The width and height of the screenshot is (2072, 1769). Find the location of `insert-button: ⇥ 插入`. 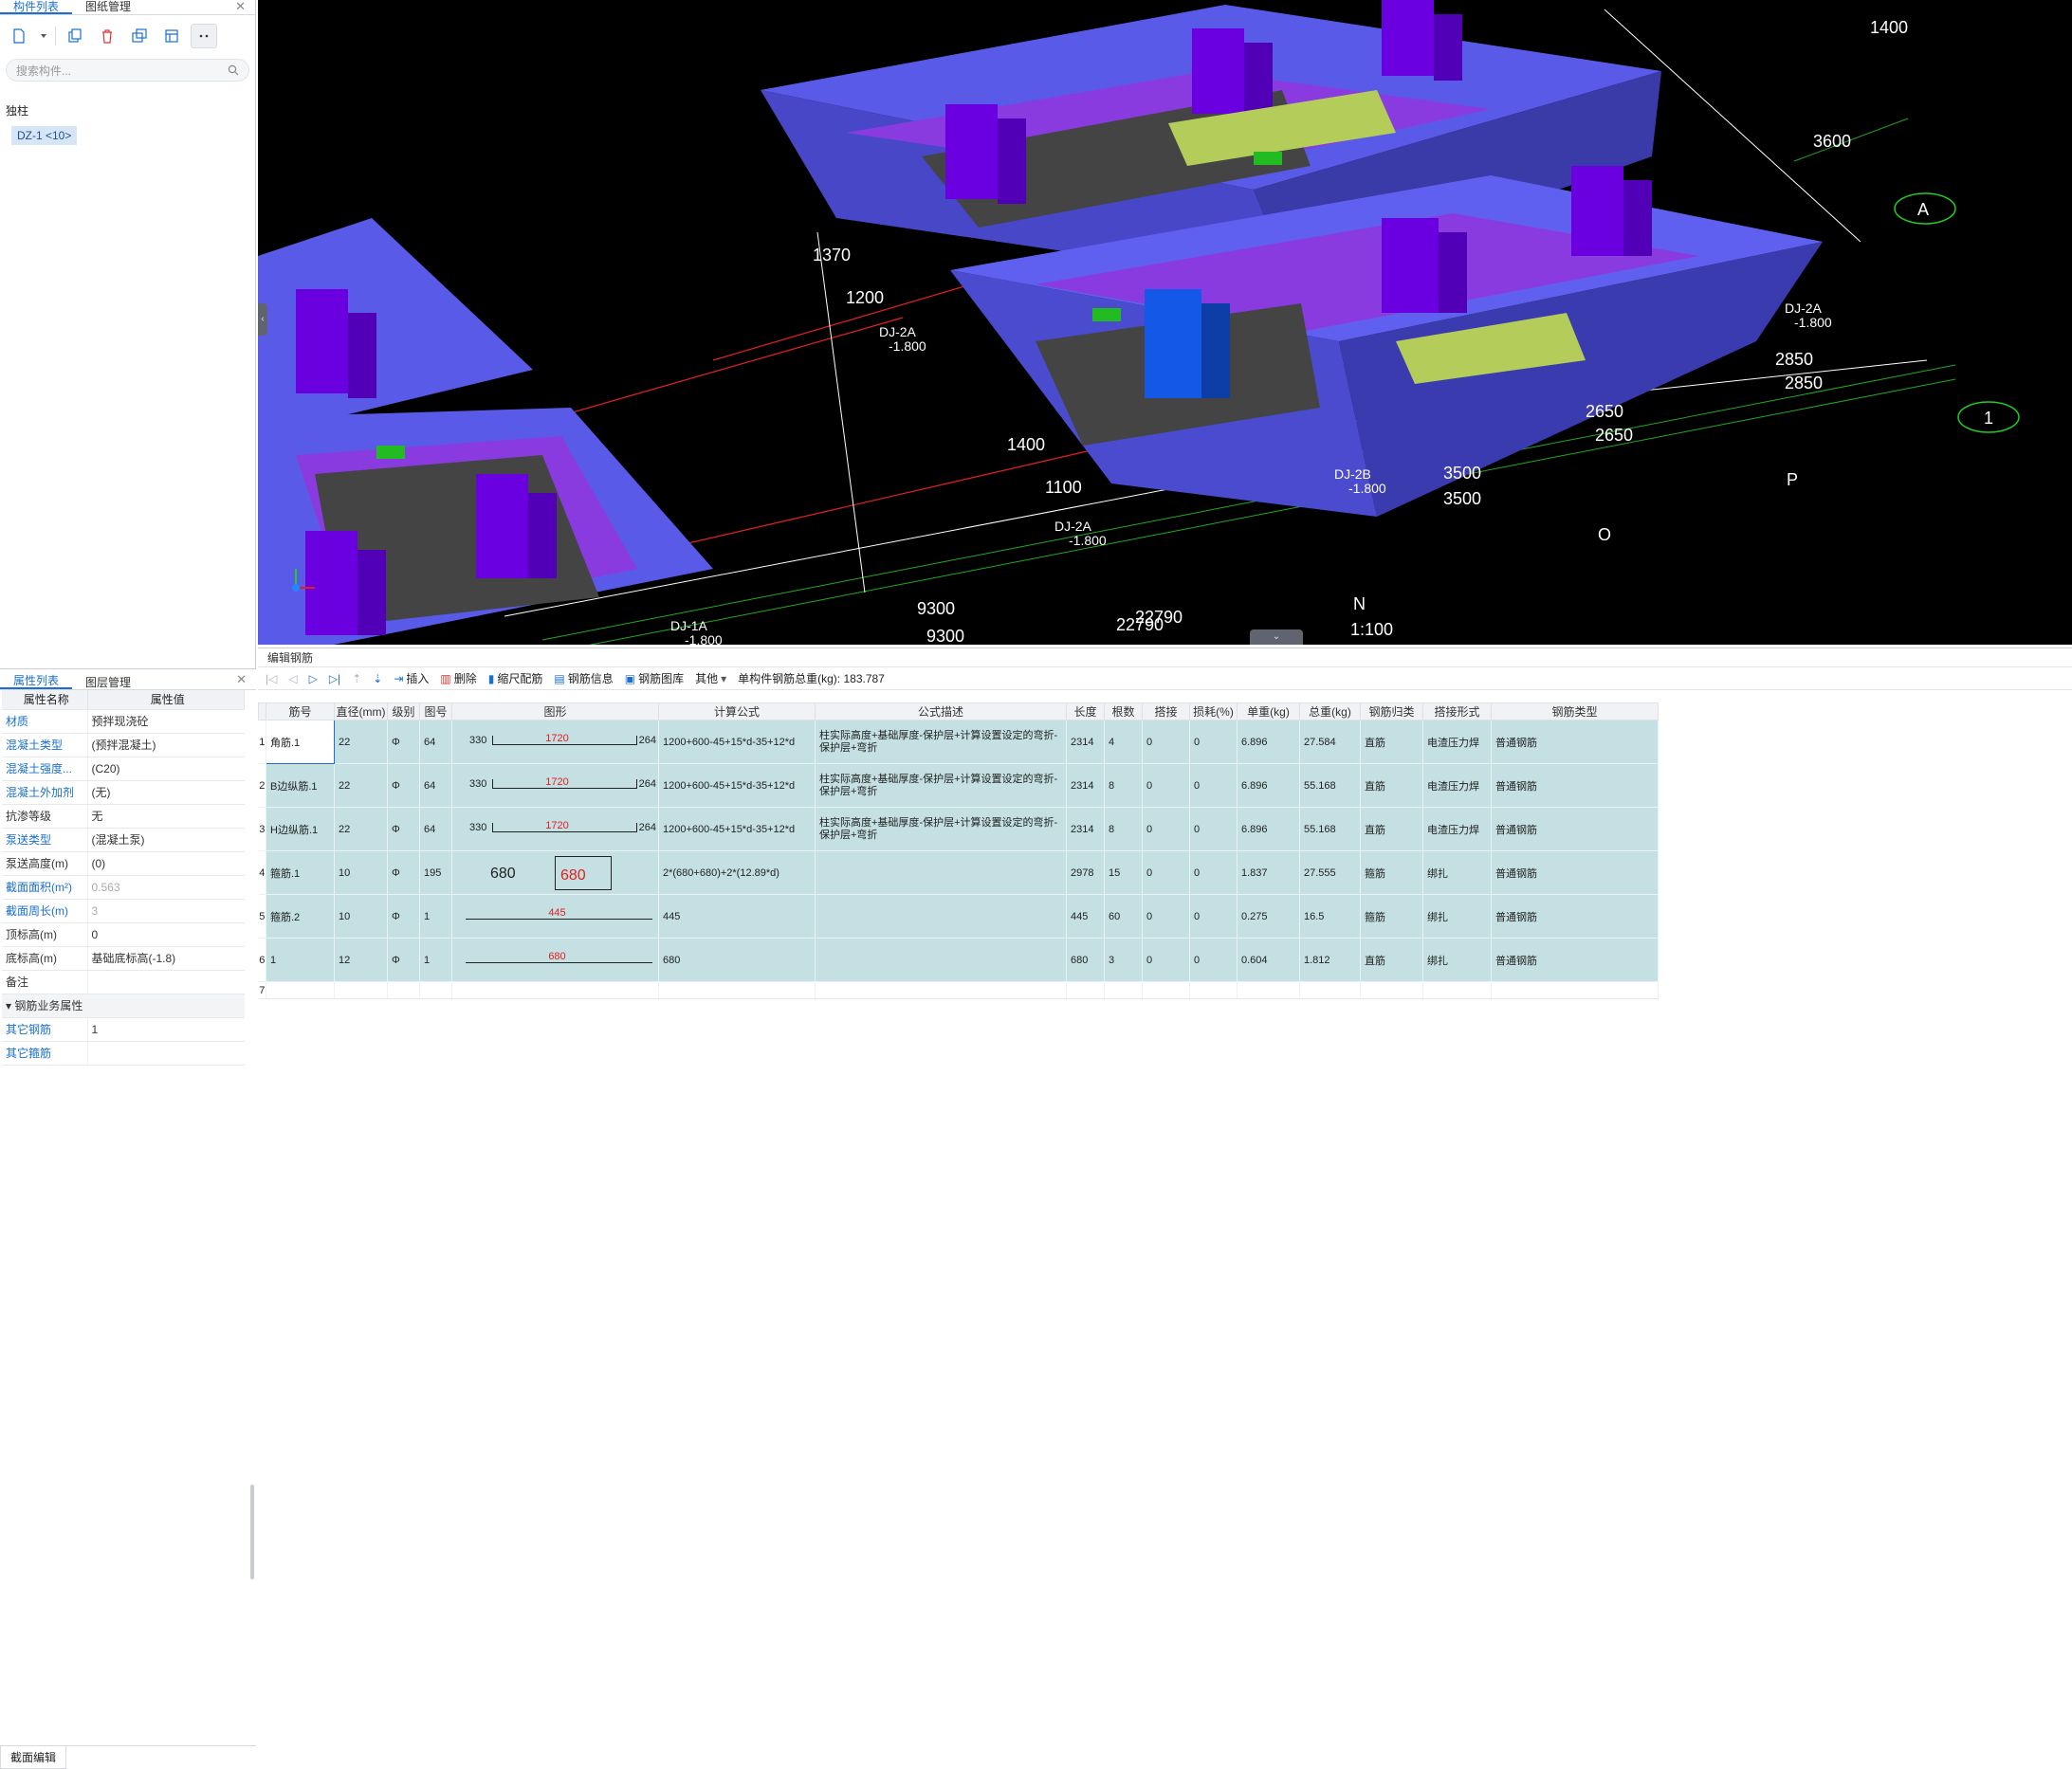

insert-button: ⇥ 插入 is located at coordinates (411, 678).